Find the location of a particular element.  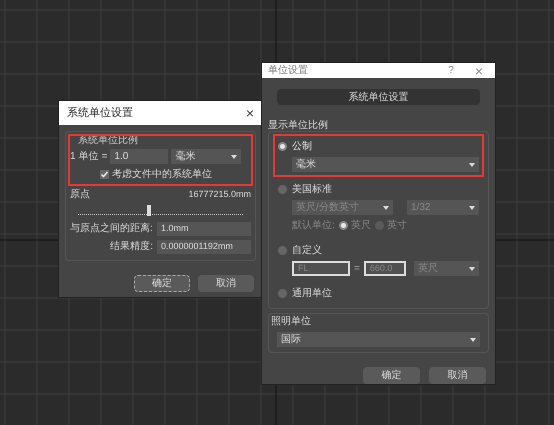

origin-label: 原点 is located at coordinates (80, 195).